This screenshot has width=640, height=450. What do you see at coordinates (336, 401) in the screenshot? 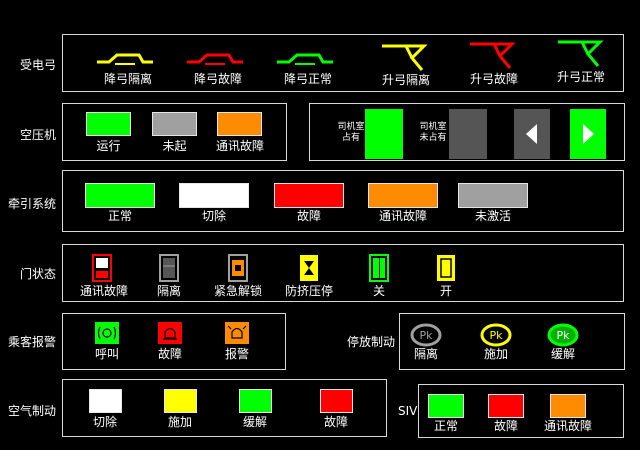
I see `air-brake-fault-swatch` at bounding box center [336, 401].